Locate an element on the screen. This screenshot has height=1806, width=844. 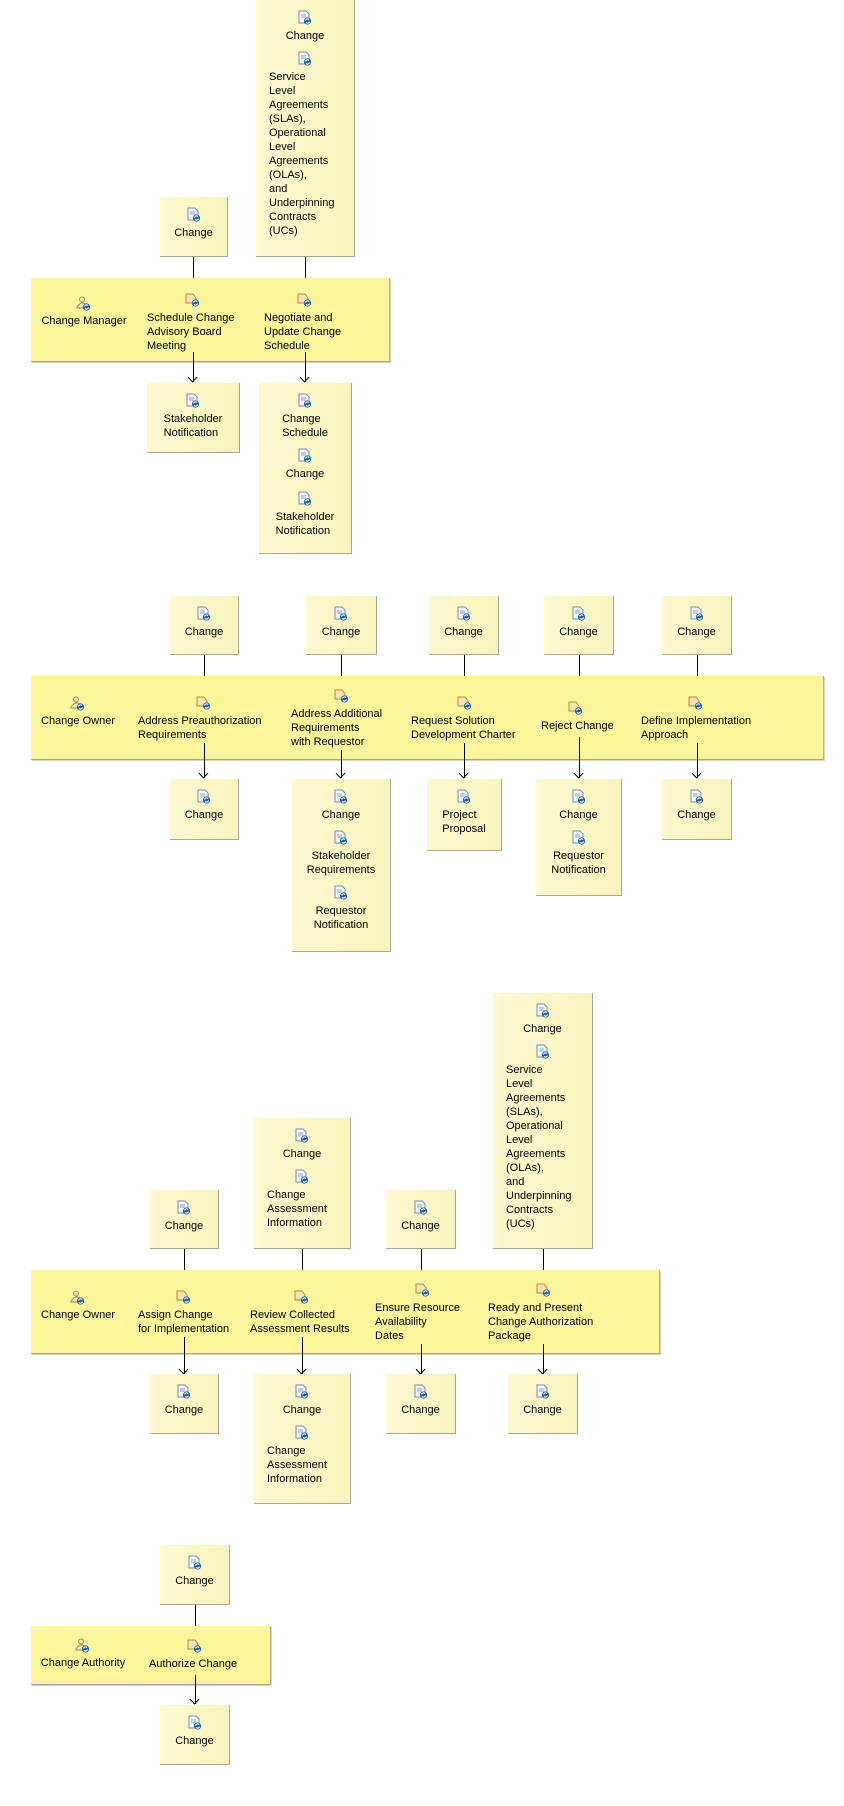
workproduct-label: Change Assessment Information is located at coordinates (297, 1209).